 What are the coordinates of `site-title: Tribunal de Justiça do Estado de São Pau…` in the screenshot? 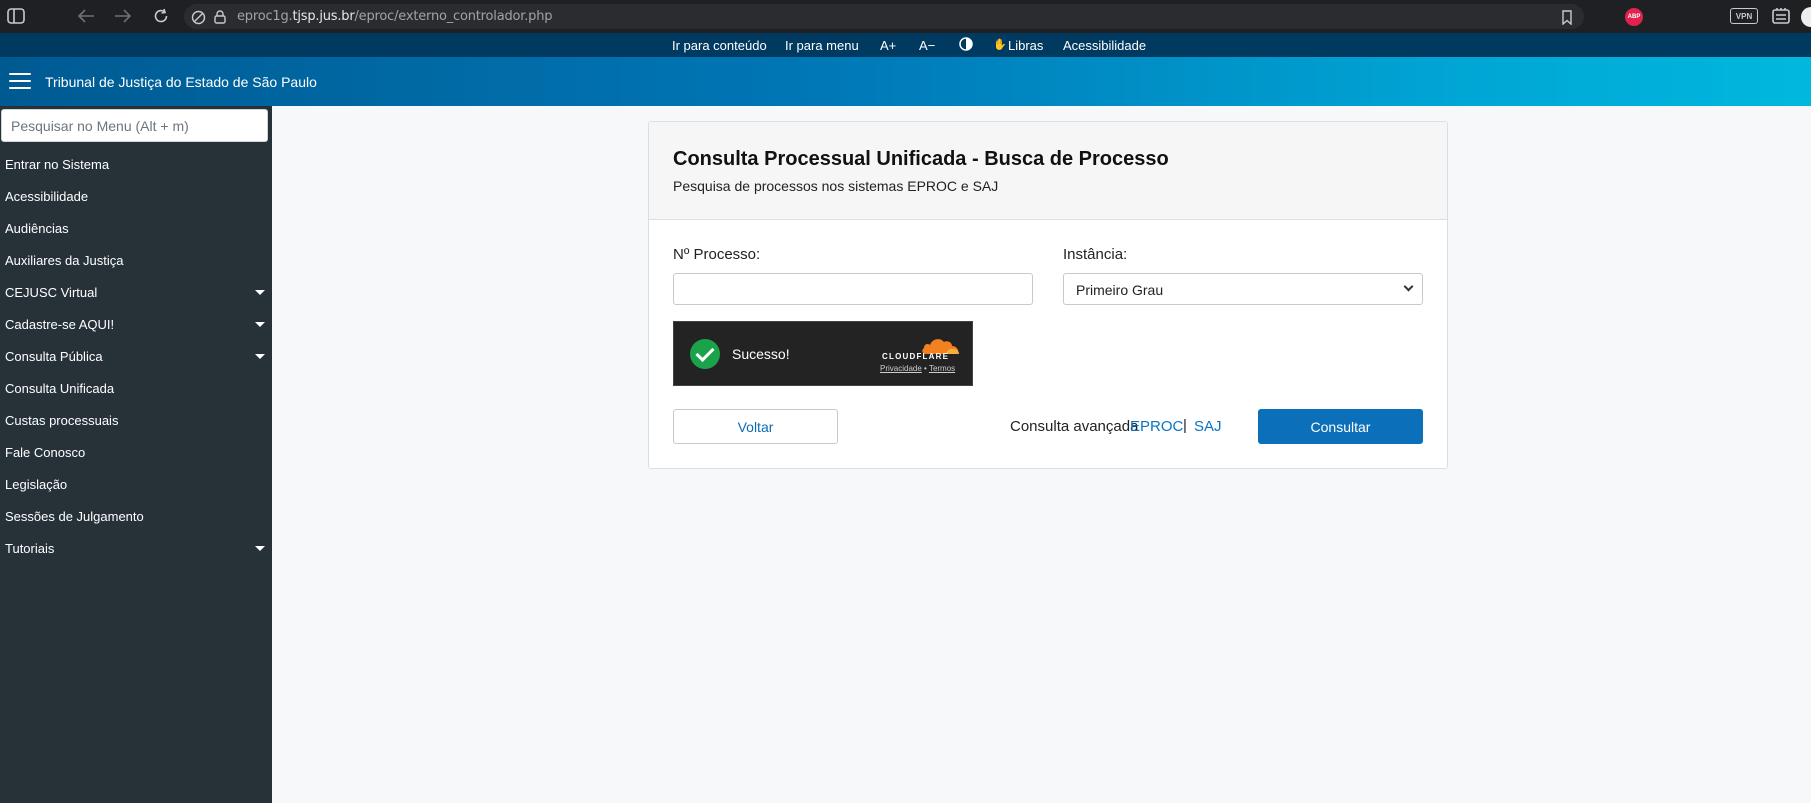 It's located at (181, 82).